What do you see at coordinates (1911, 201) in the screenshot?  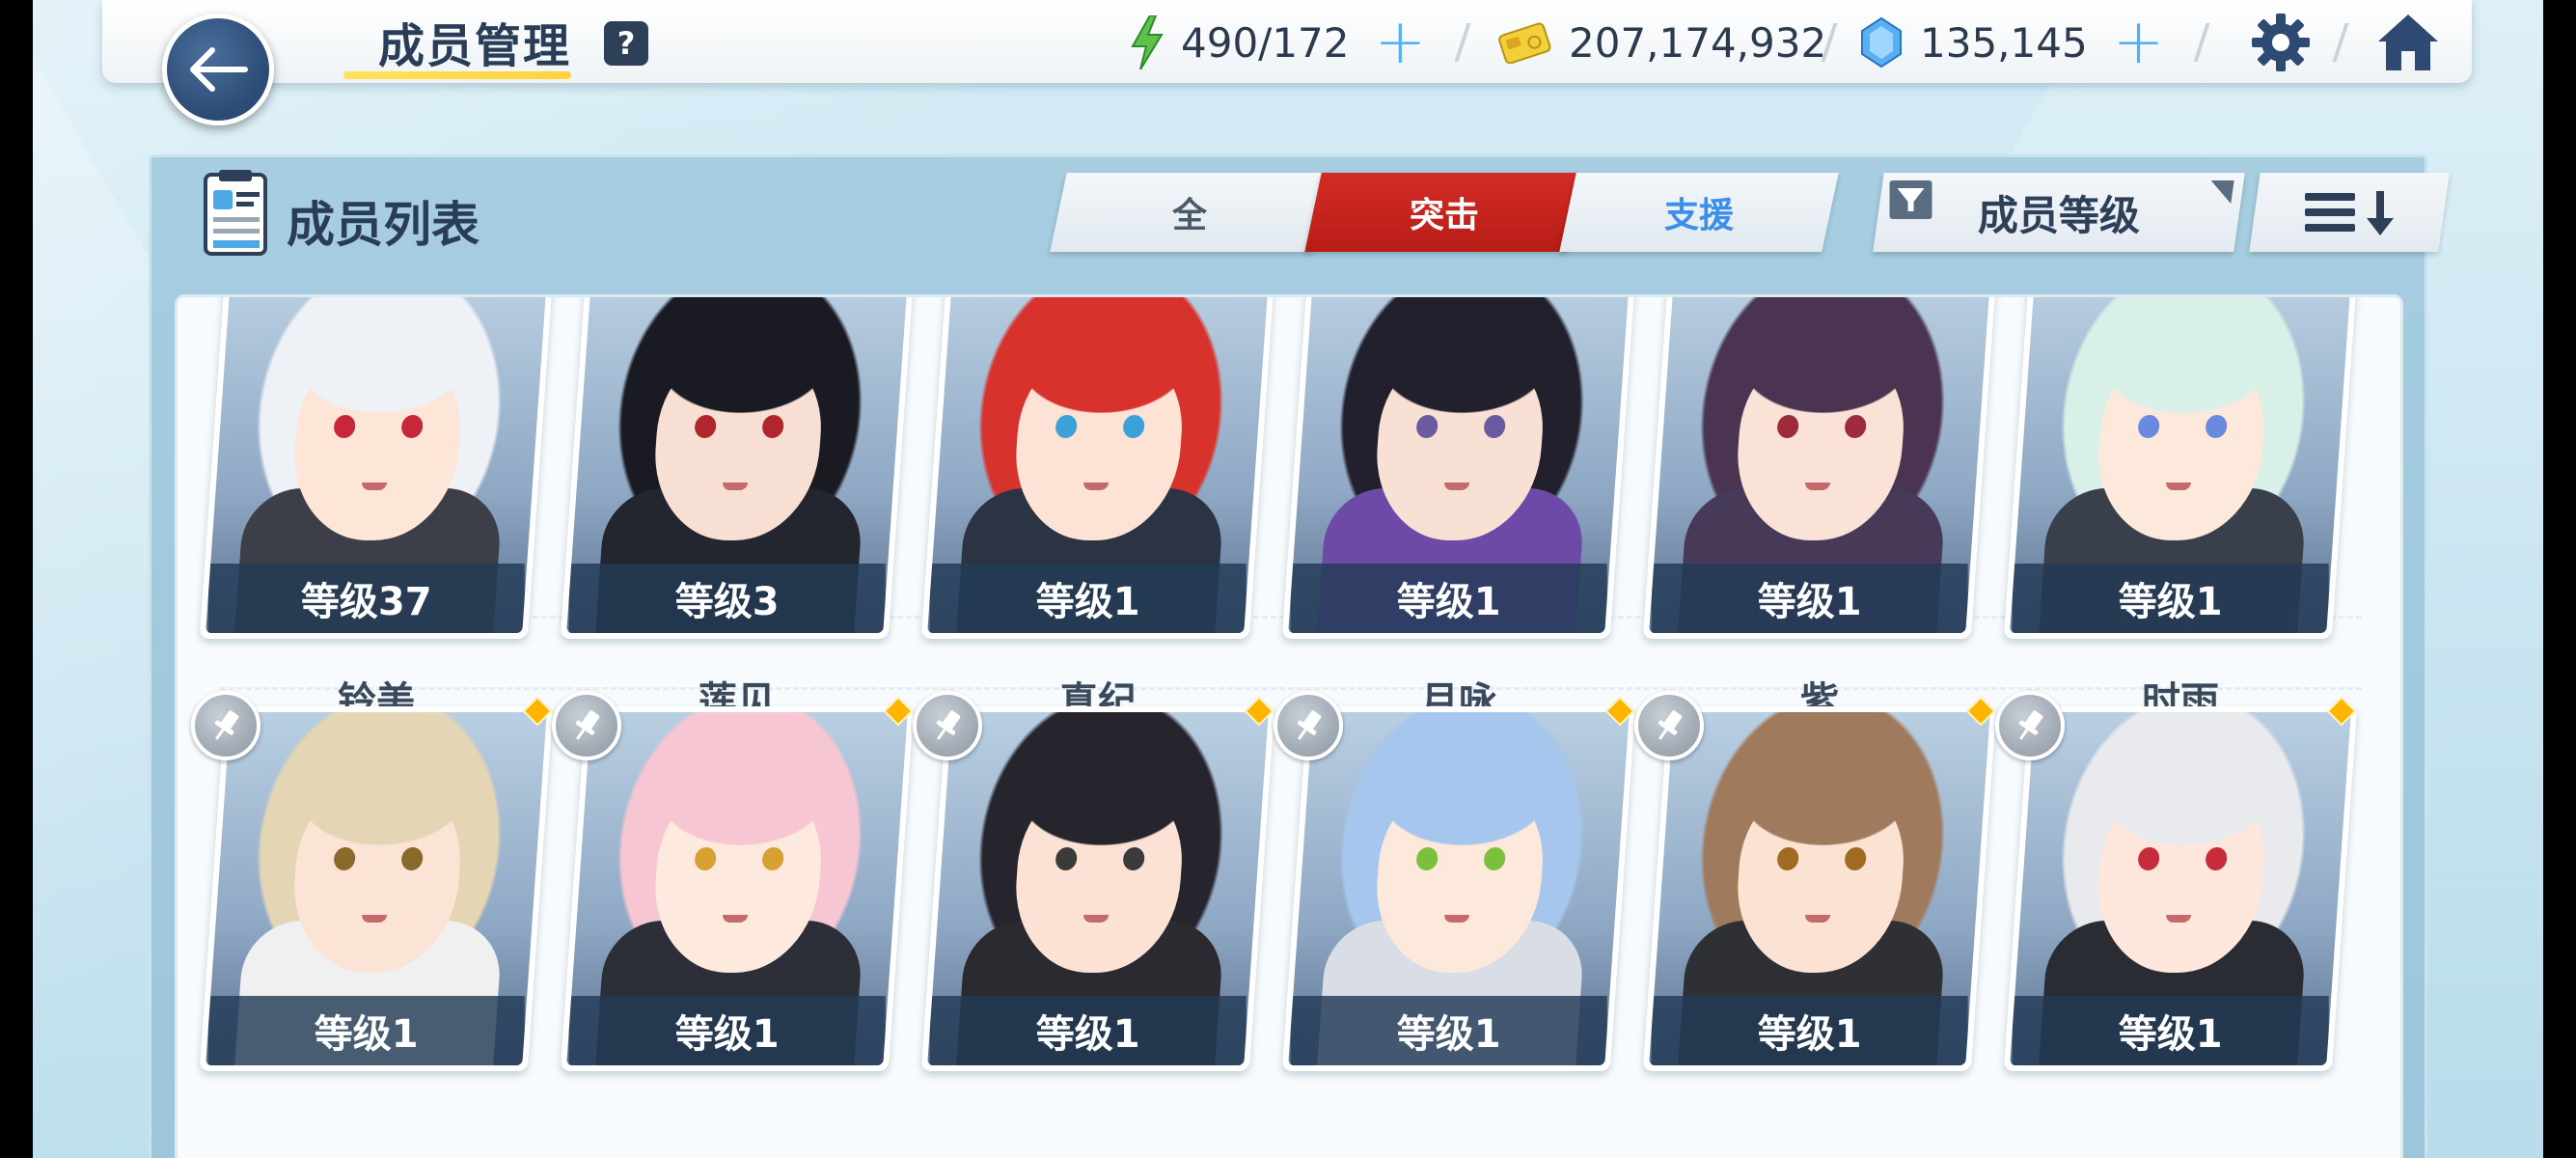 I see `filter-funnel-icon` at bounding box center [1911, 201].